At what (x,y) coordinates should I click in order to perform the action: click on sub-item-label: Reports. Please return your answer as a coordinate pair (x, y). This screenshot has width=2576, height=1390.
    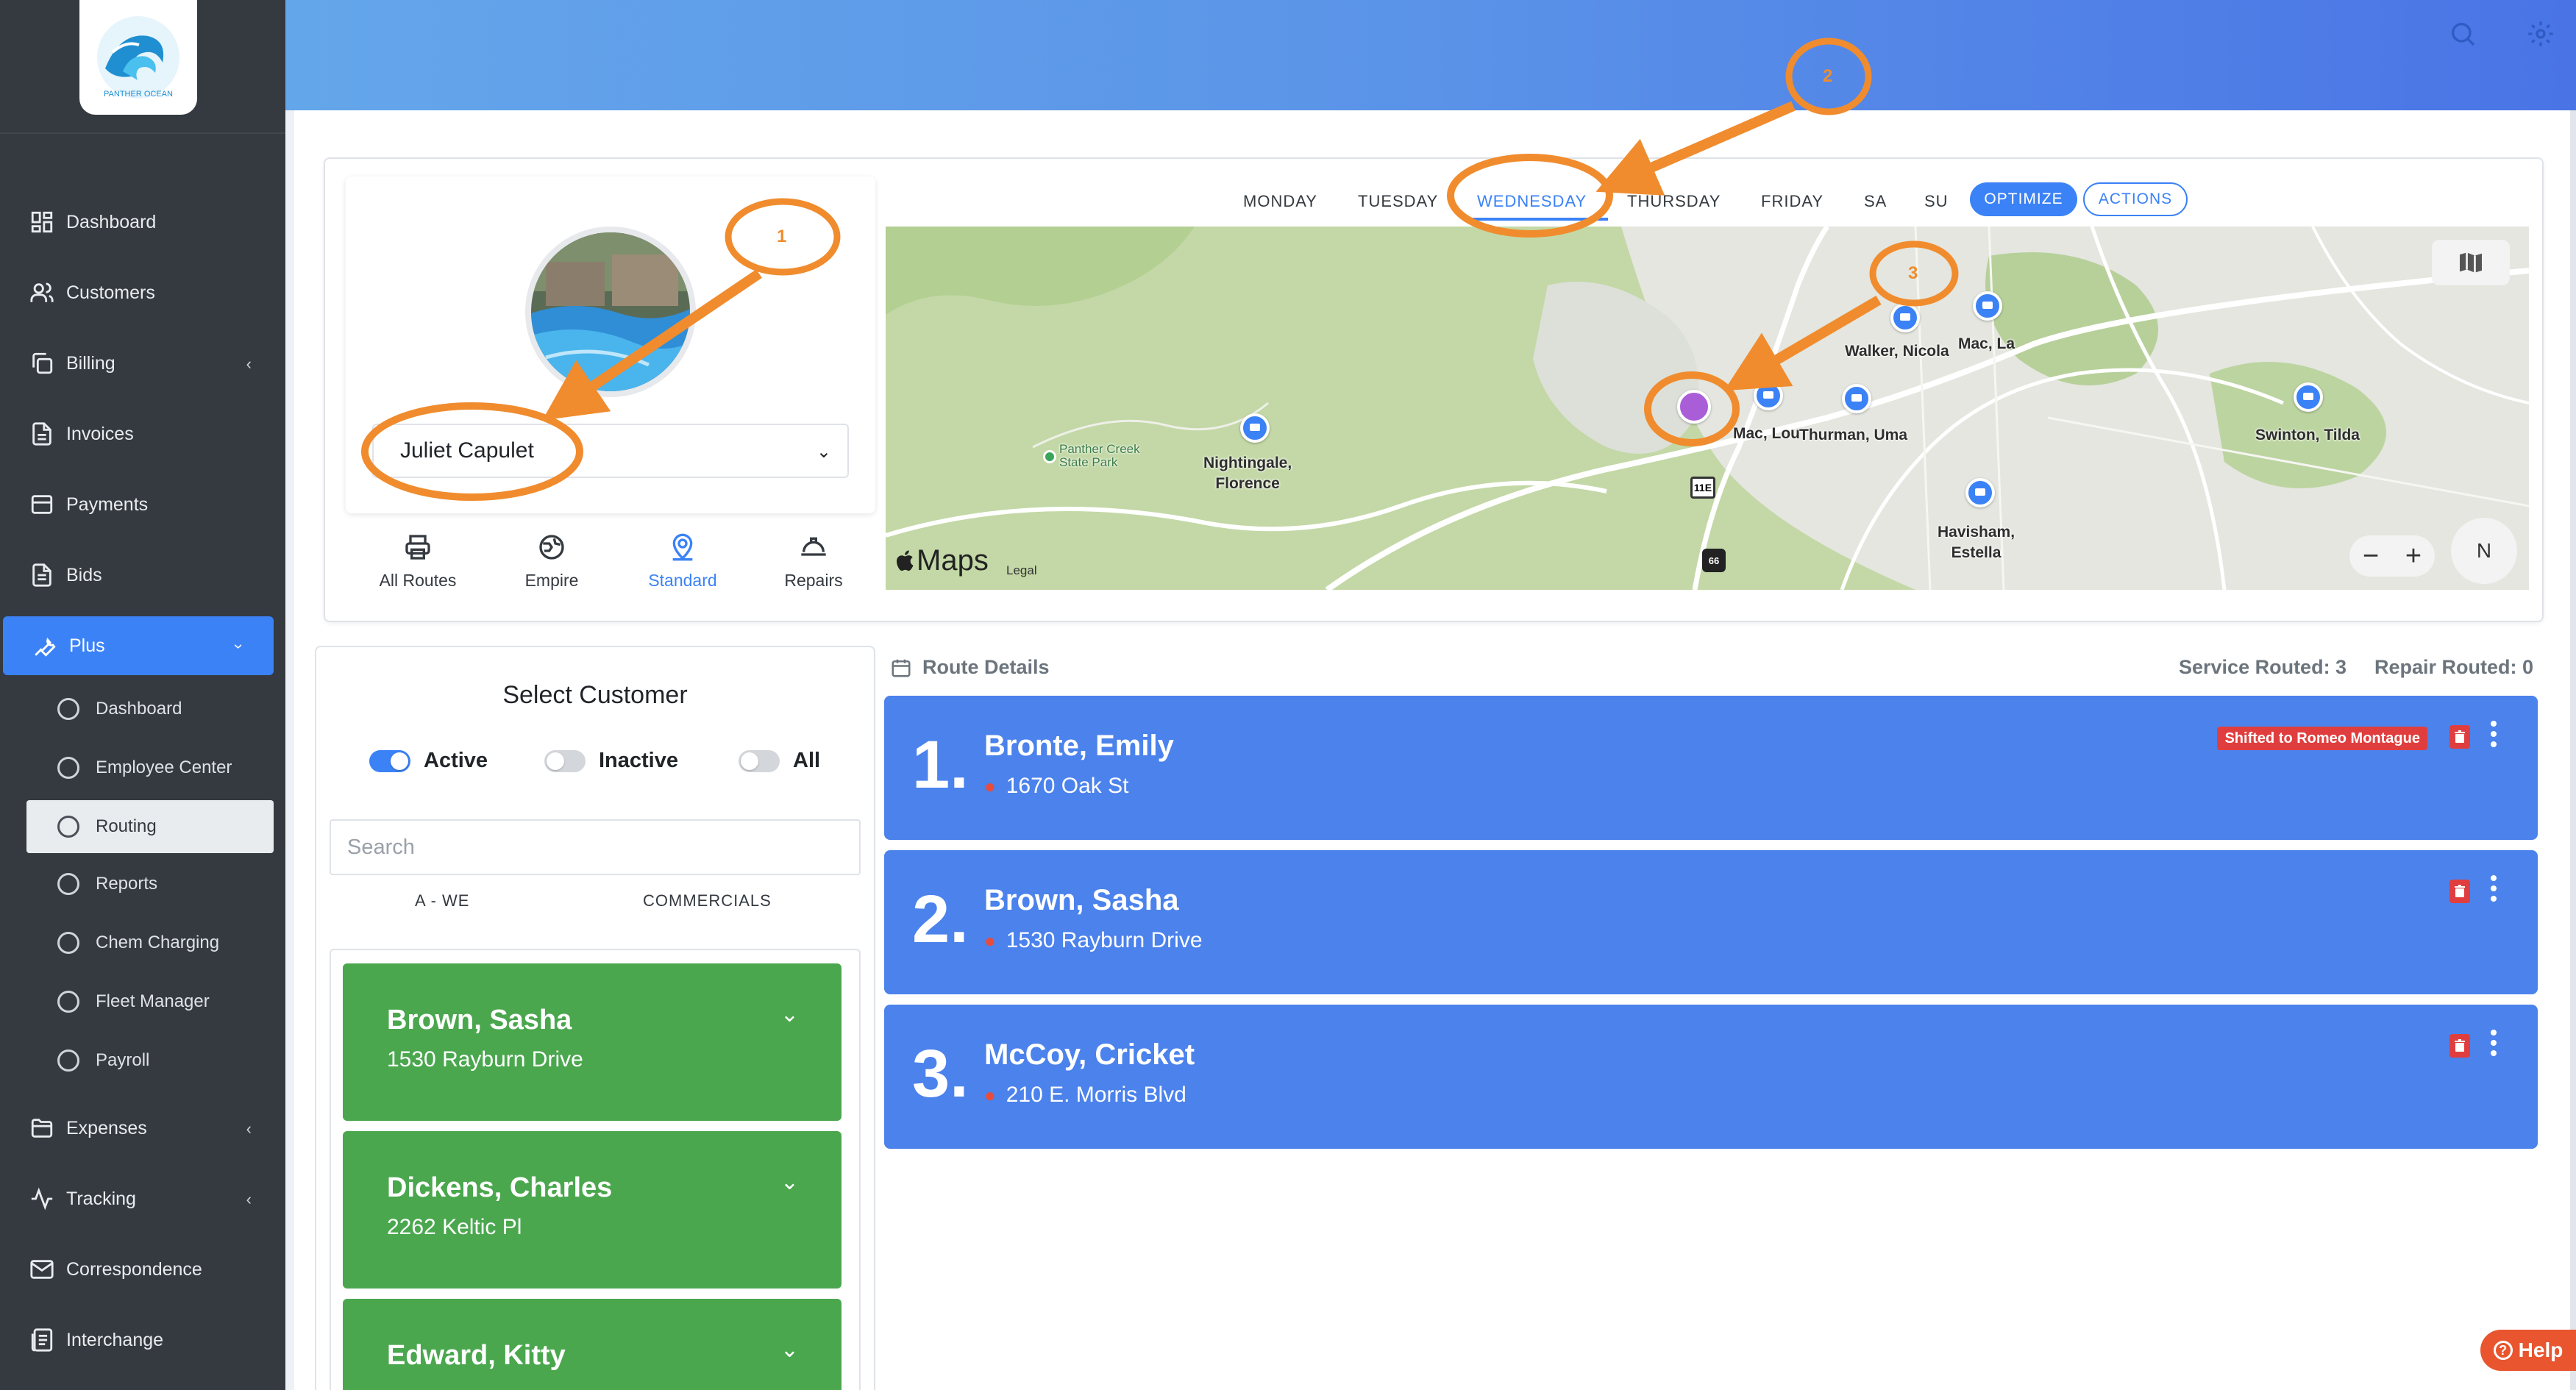
    Looking at the image, I should click on (127, 884).